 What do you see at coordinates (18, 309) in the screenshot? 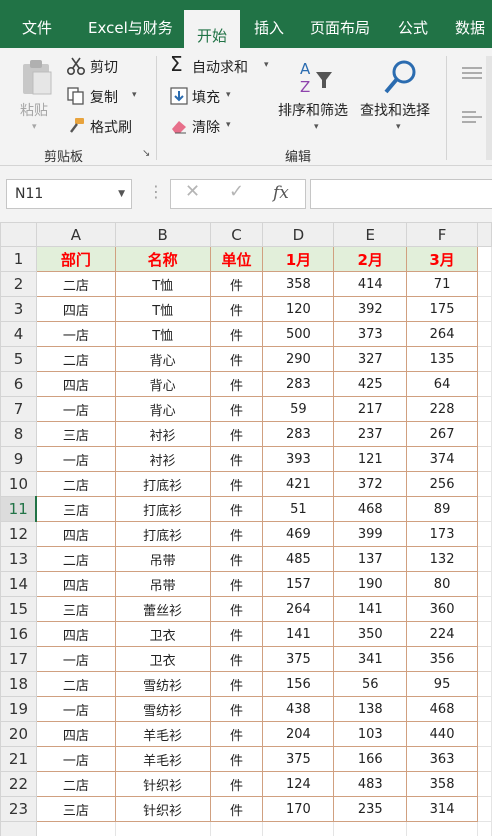
I see `row-header: 3` at bounding box center [18, 309].